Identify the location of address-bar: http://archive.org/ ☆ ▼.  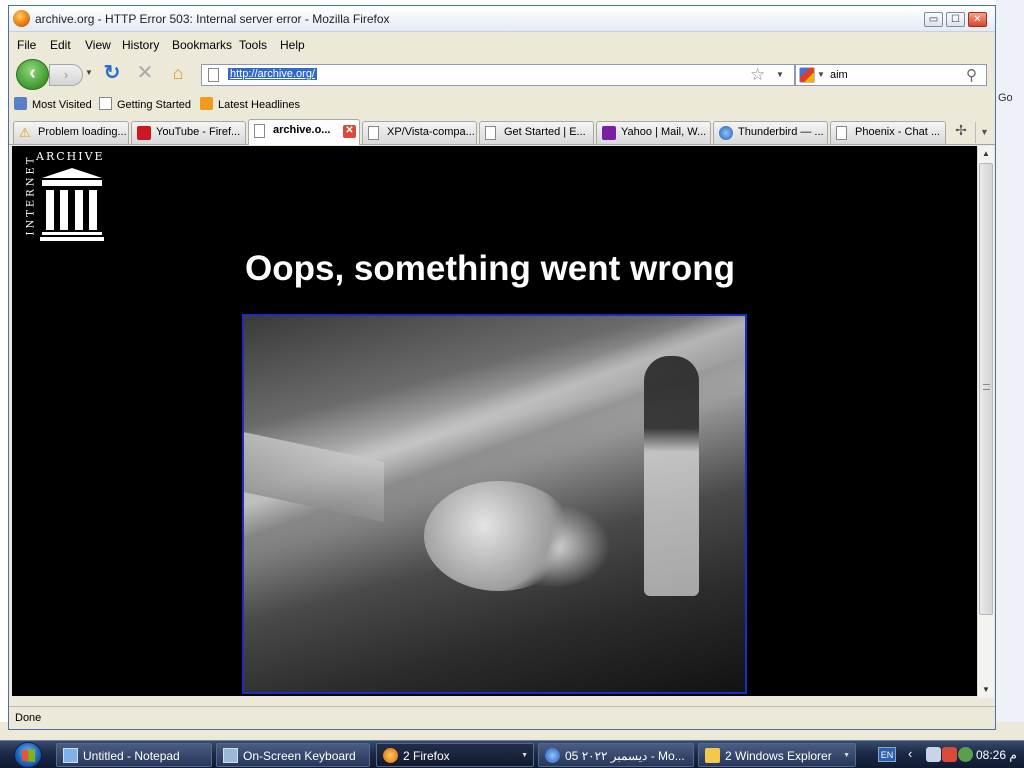
(498, 75).